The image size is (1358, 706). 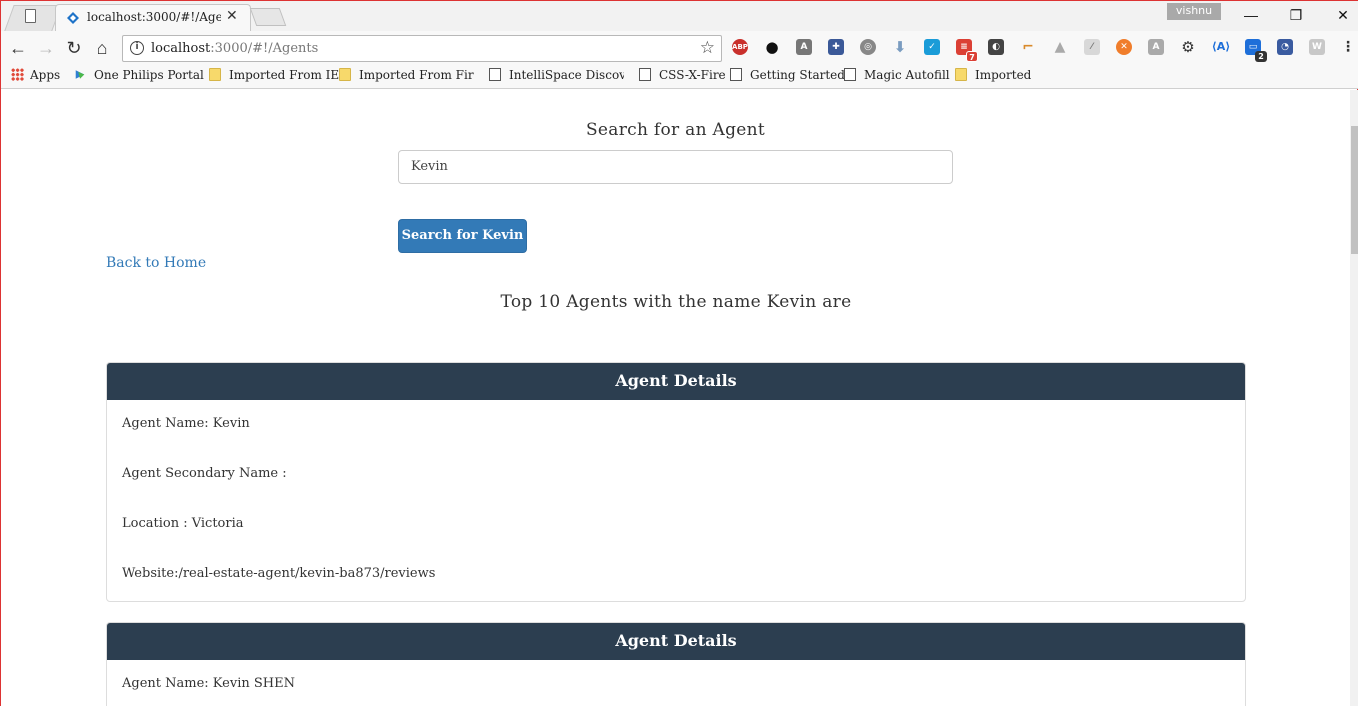 What do you see at coordinates (676, 302) in the screenshot?
I see `results-heading: Top 10 Agents with the name Kevin are` at bounding box center [676, 302].